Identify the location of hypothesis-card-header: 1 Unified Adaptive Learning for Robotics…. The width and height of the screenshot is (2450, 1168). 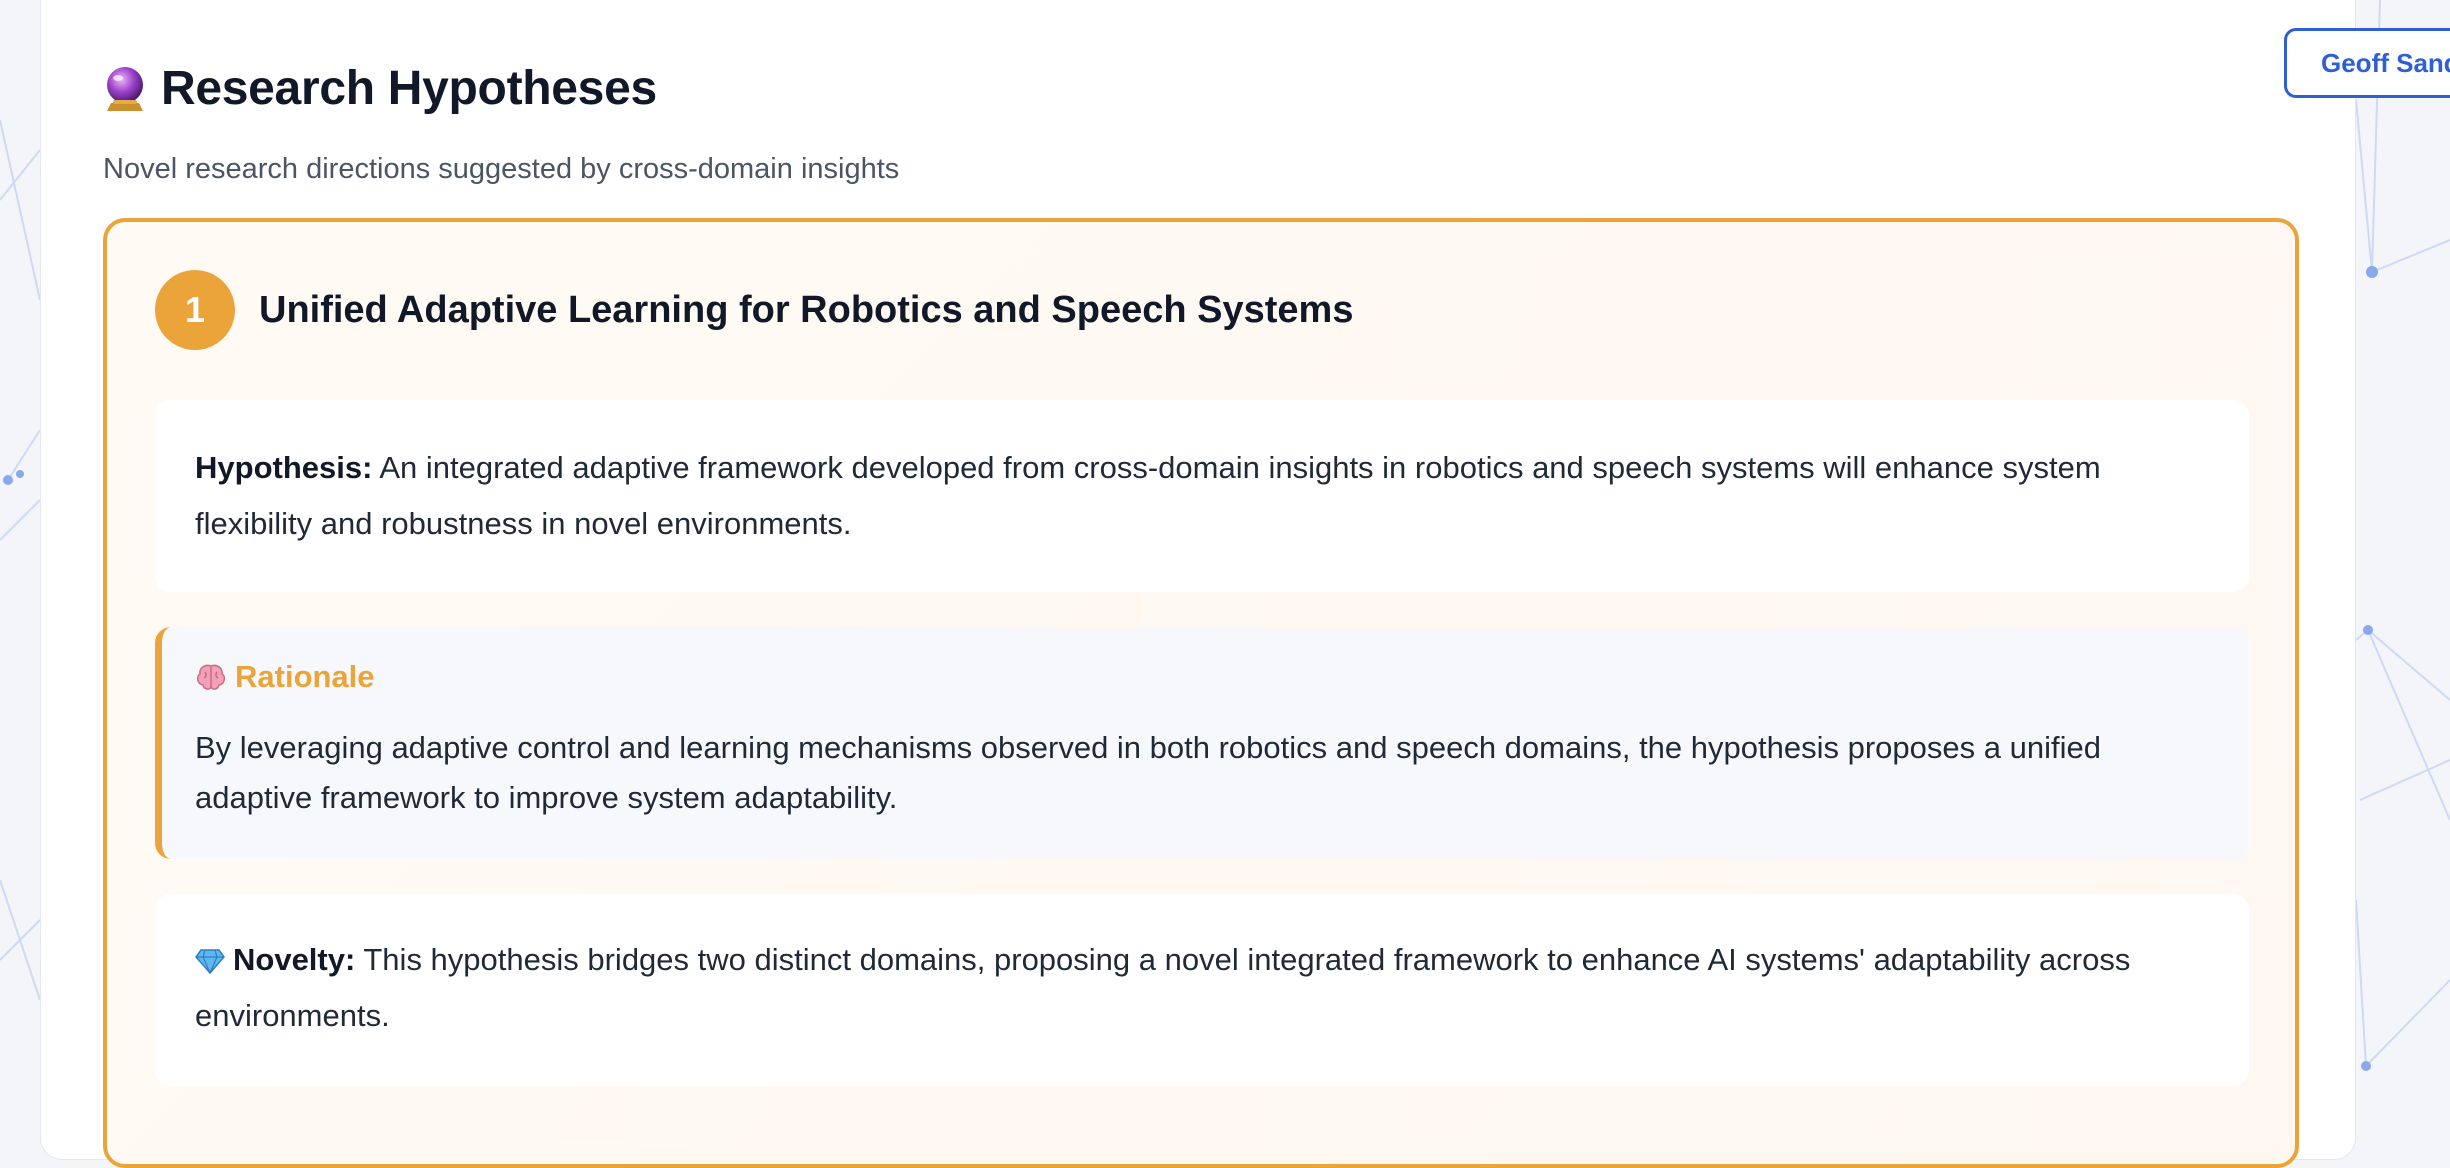
(754, 310).